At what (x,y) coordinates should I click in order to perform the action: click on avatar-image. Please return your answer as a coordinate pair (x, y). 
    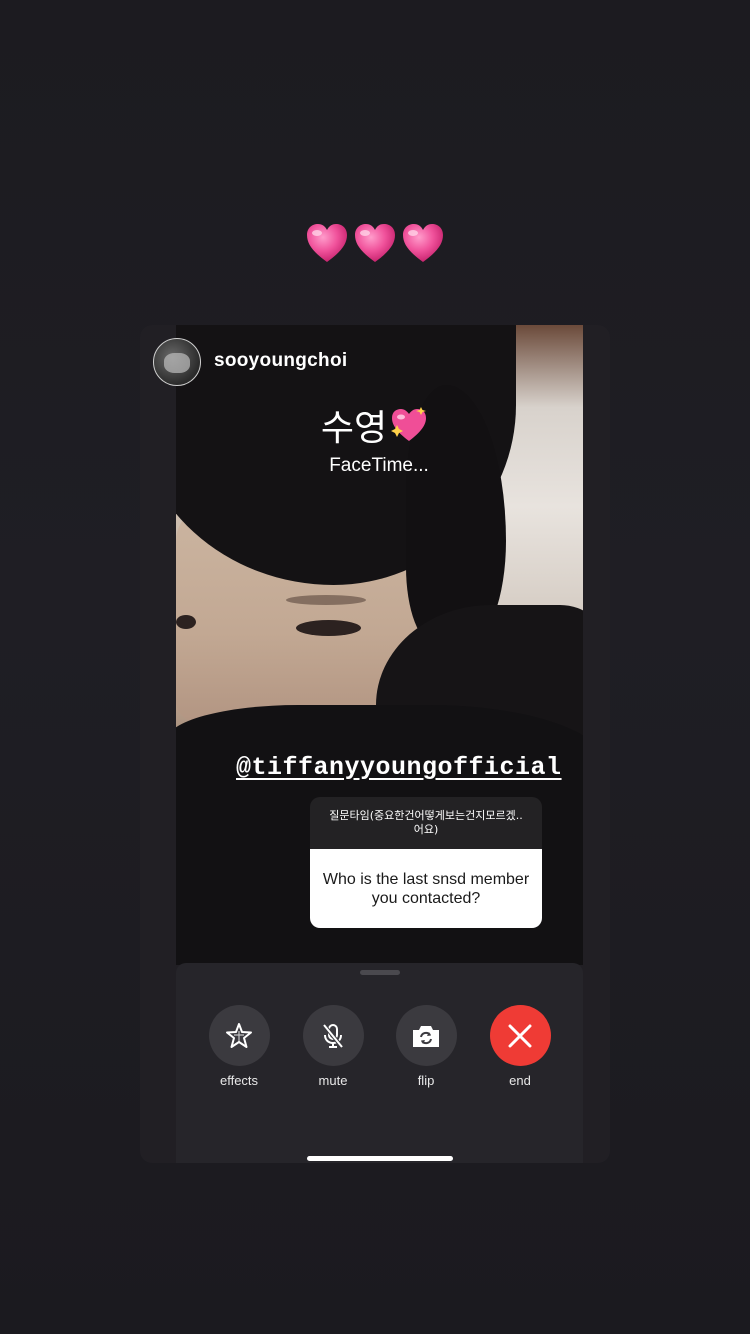
    Looking at the image, I should click on (177, 363).